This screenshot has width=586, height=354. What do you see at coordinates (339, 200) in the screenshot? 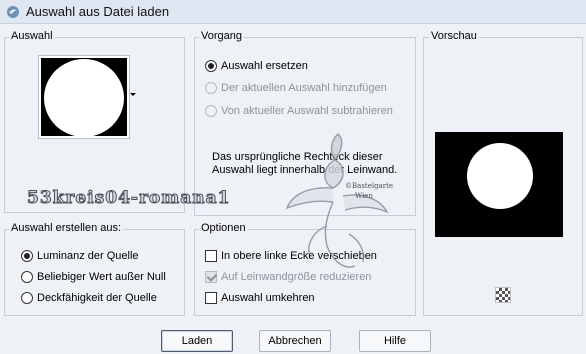
I see `watermark-logo: ©Bastelgarten Wien` at bounding box center [339, 200].